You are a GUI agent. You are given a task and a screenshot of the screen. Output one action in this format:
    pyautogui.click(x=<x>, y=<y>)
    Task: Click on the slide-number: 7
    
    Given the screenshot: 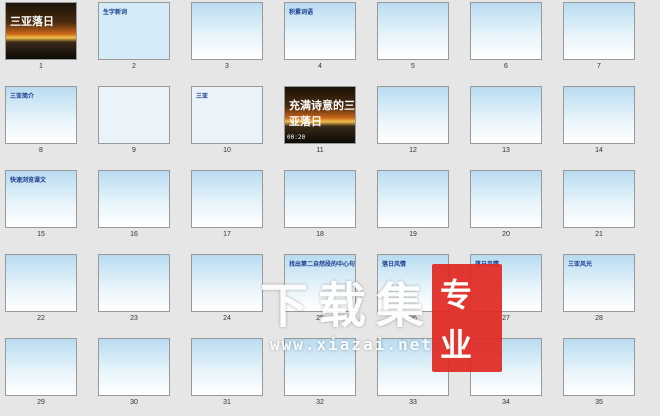 What is the action you would take?
    pyautogui.click(x=599, y=66)
    